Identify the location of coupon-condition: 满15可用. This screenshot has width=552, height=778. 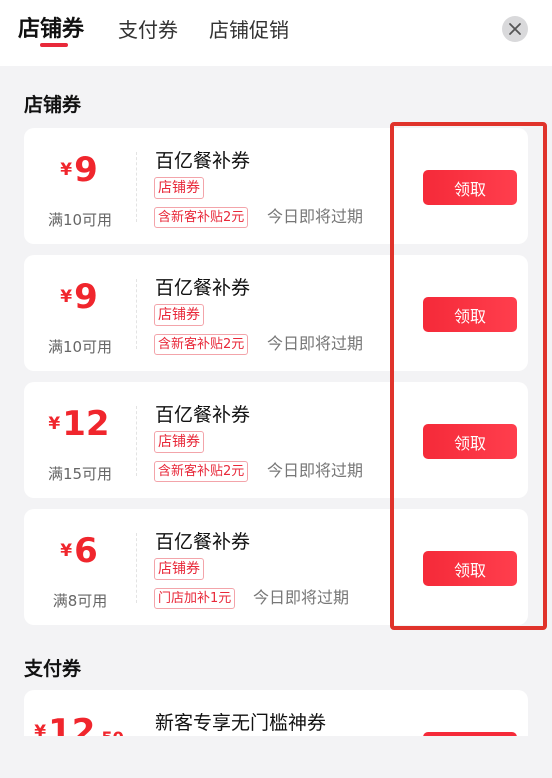
(80, 474).